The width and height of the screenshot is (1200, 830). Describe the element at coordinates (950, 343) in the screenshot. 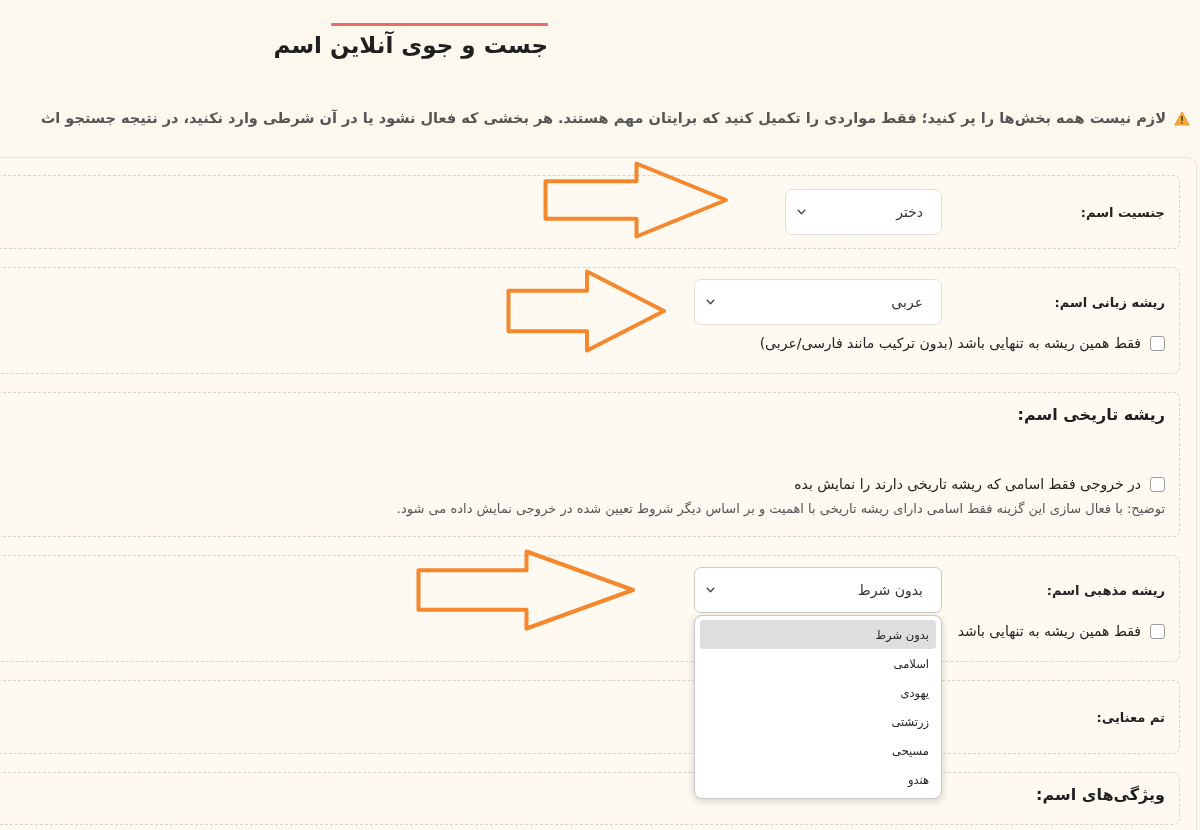

I see `checkbox-label: فقط همین ریشه به تنهایی باشد (بدون ترکیب مانند فارسی/عربی)` at that location.